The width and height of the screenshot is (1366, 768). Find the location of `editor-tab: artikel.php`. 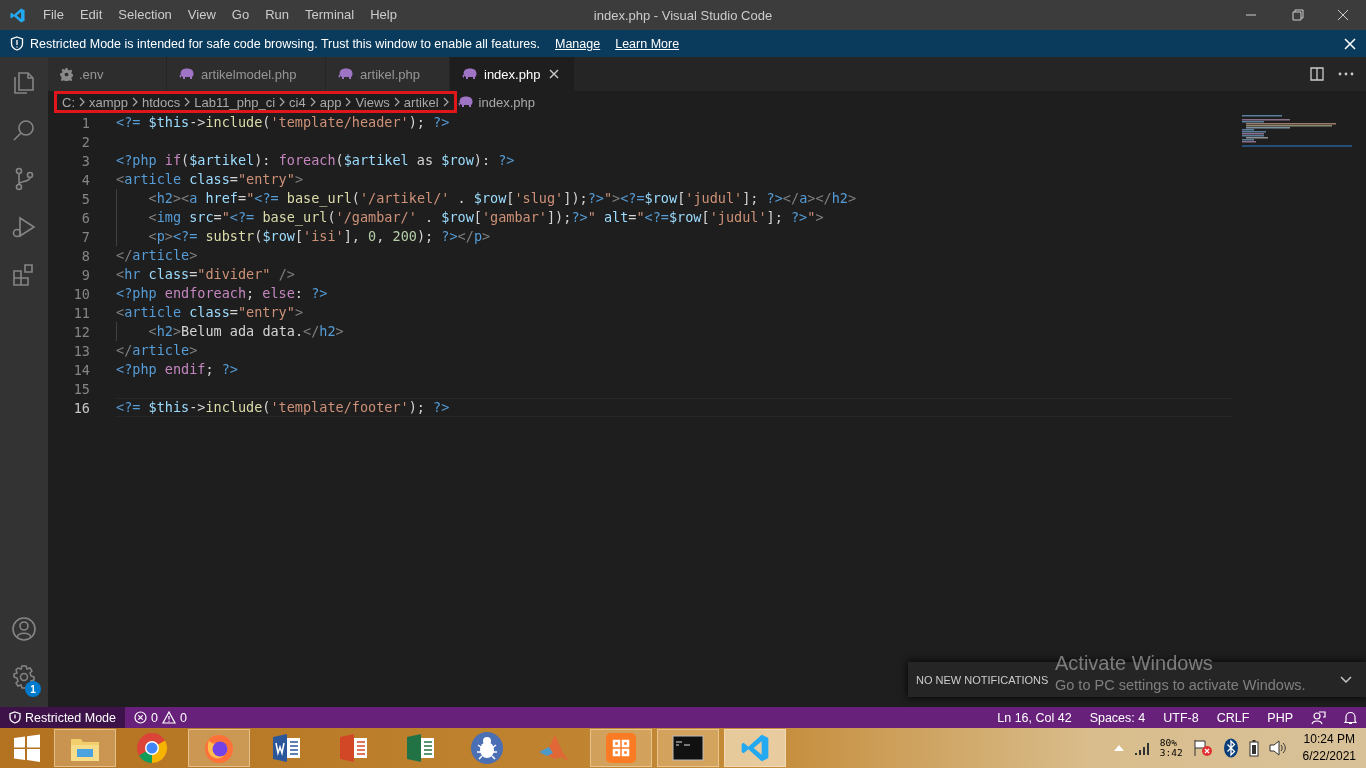

editor-tab: artikel.php is located at coordinates (388, 74).